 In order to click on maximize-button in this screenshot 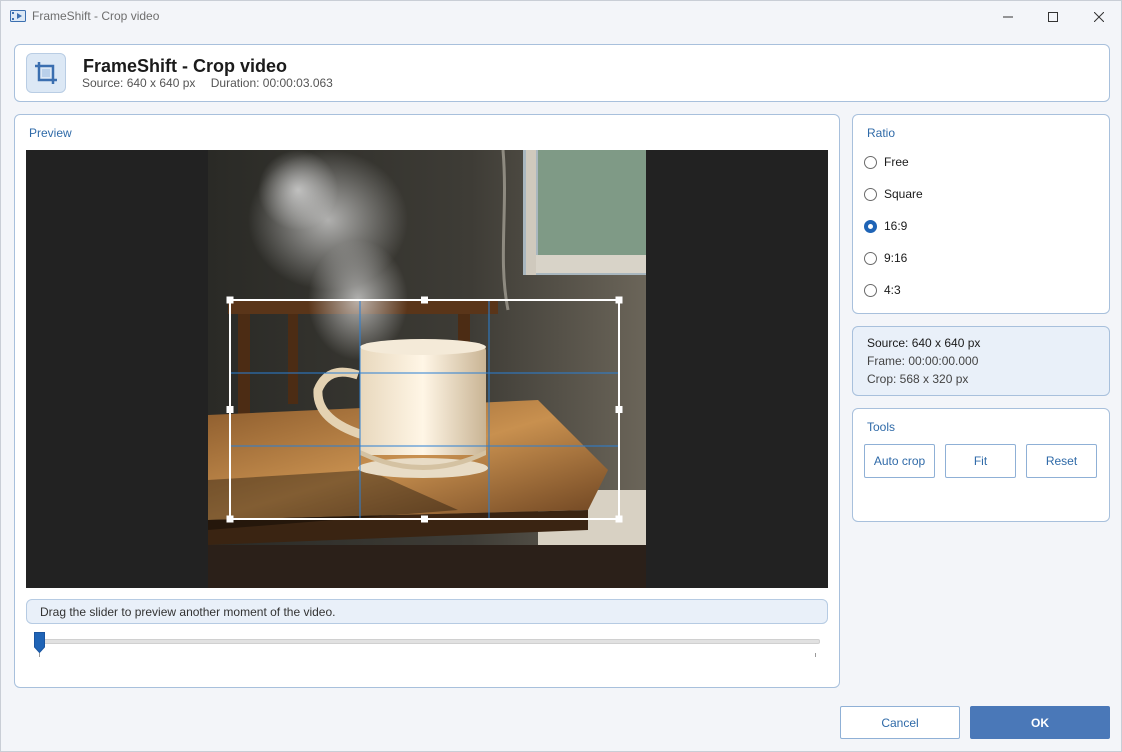, I will do `click(1053, 16)`.